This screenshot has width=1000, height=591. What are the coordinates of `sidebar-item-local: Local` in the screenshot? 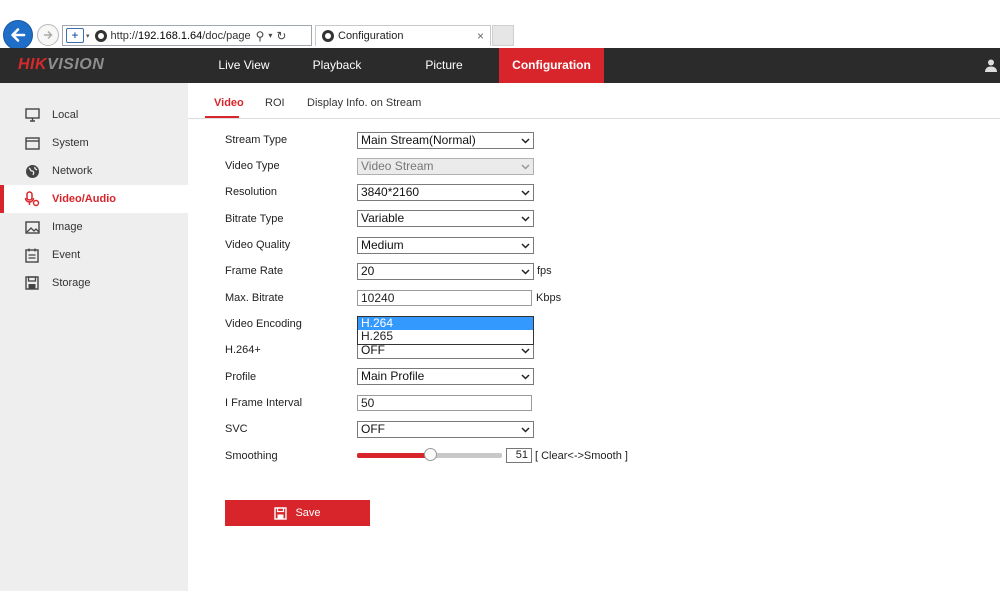 It's located at (94, 115).